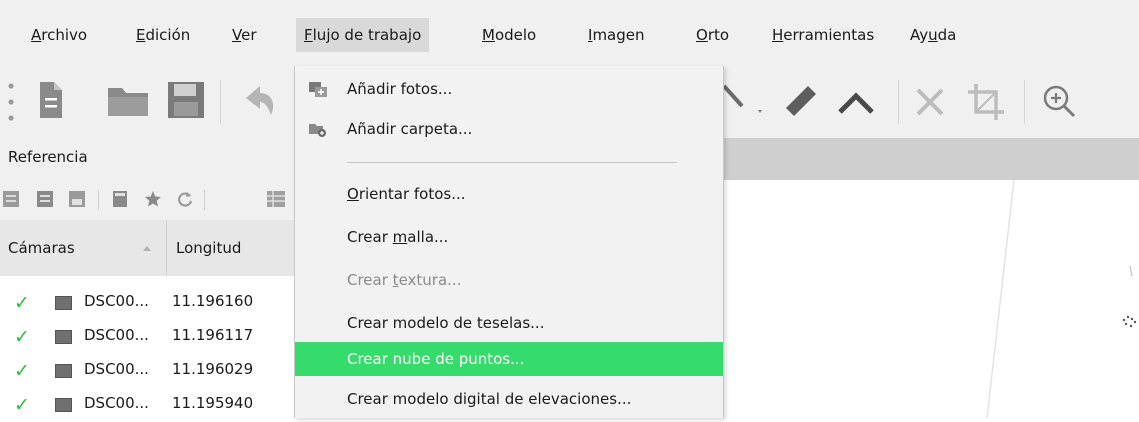 Image resolution: width=1139 pixels, height=422 pixels. I want to click on menu-label: da, so click(947, 35).